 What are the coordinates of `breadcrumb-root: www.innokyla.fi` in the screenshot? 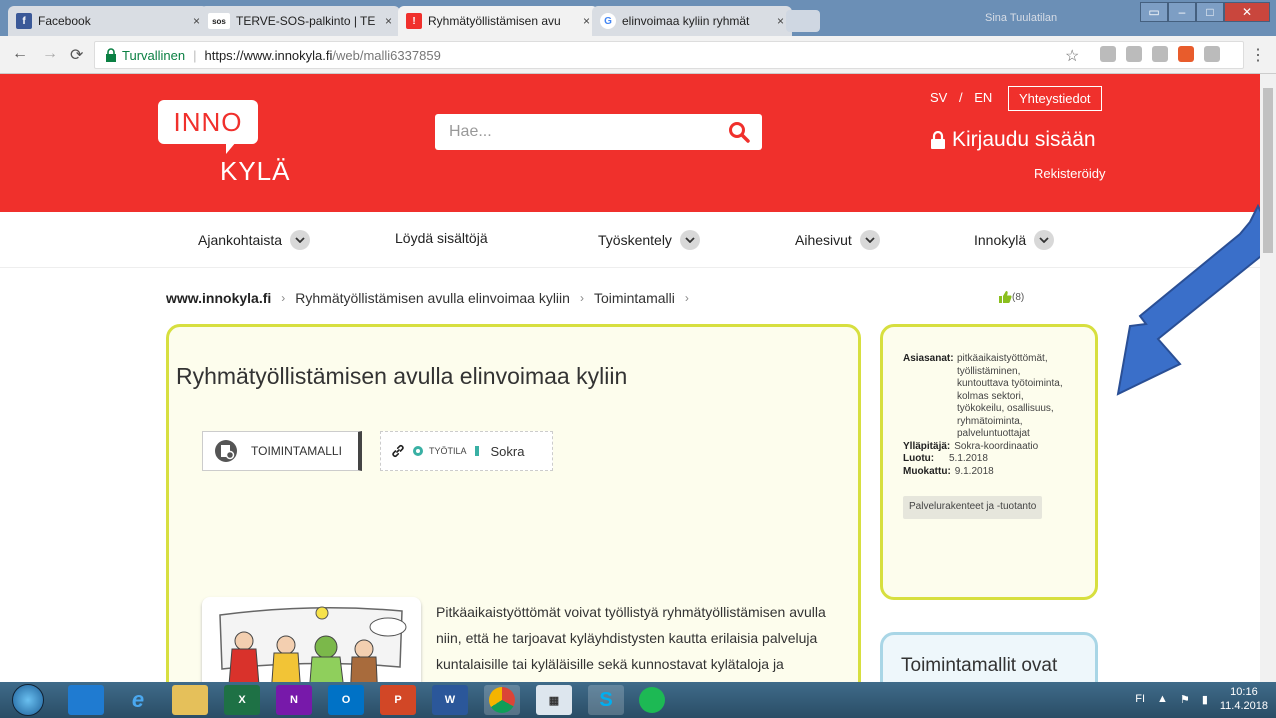 It's located at (218, 298).